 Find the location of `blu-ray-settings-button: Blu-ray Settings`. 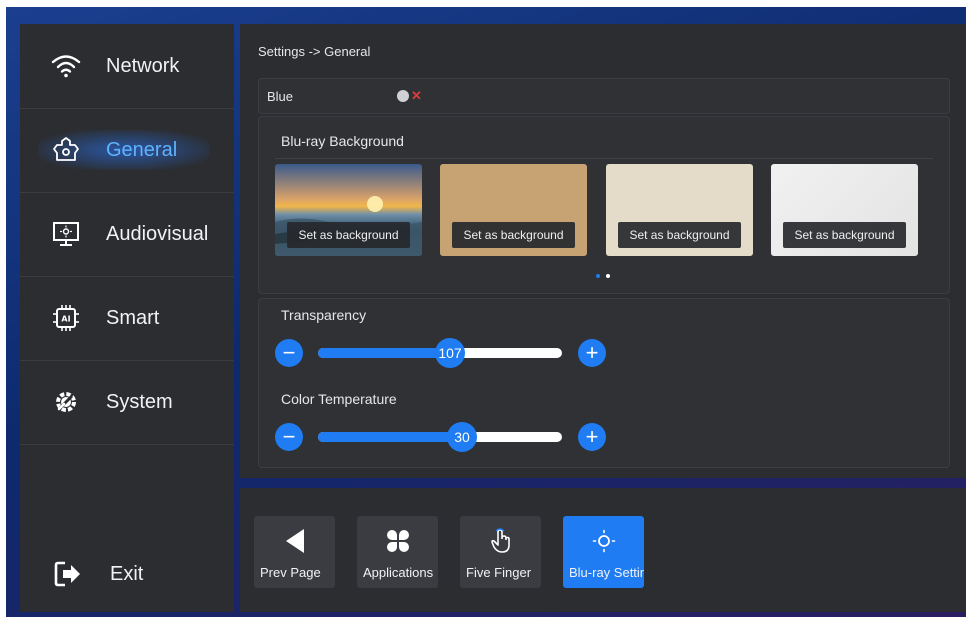

blu-ray-settings-button: Blu-ray Settings is located at coordinates (603, 552).